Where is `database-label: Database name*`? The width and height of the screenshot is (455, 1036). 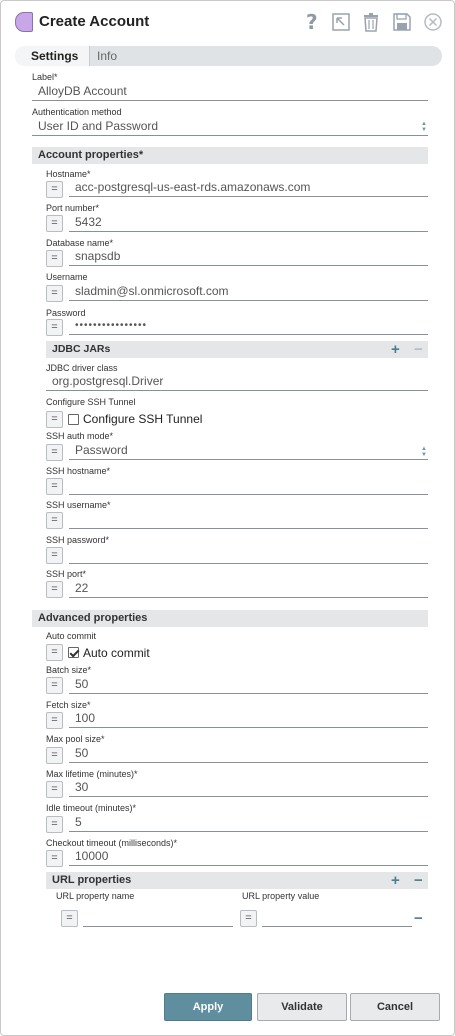 database-label: Database name* is located at coordinates (80, 243).